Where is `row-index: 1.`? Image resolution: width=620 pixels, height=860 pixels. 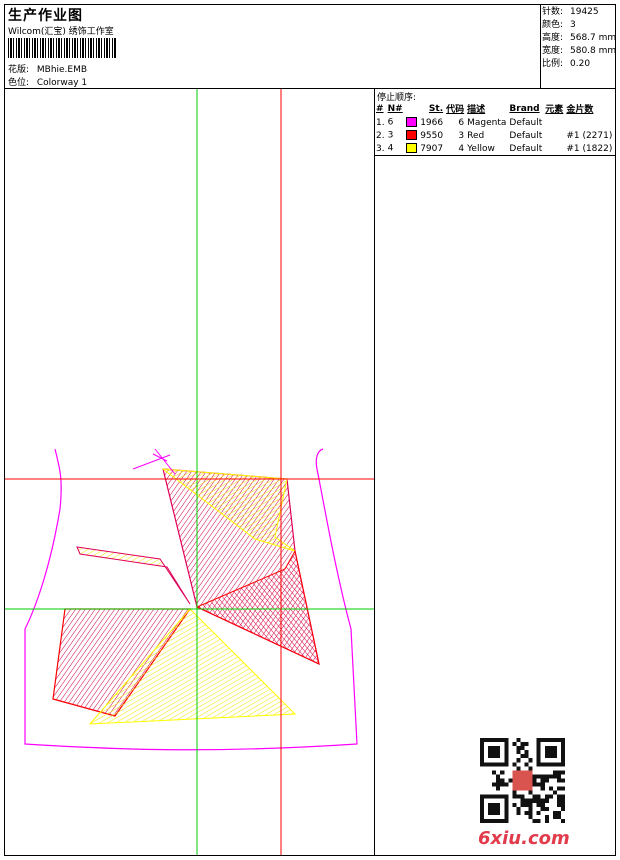
row-index: 1. is located at coordinates (380, 122).